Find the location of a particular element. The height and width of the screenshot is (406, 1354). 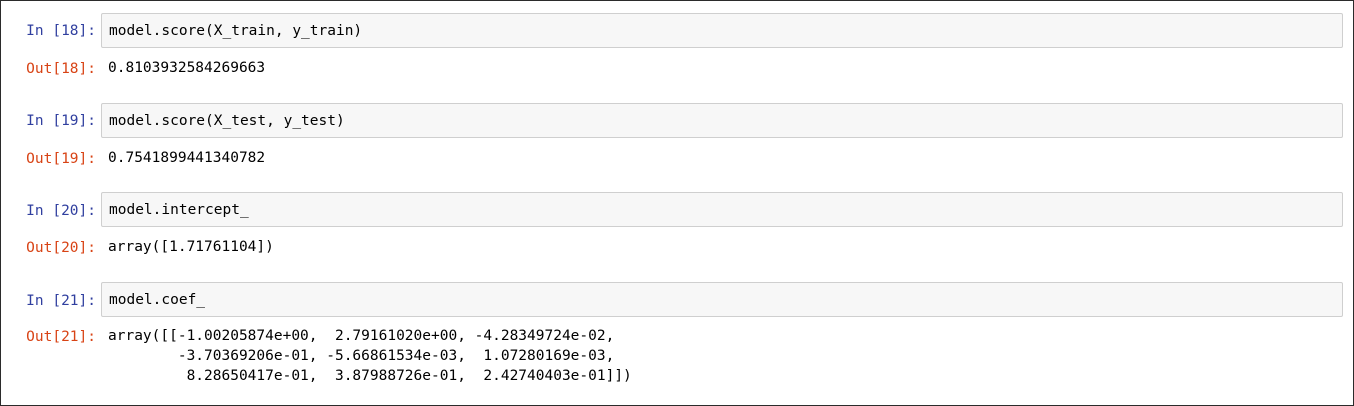

code-input: model.score(X_train, y_train) is located at coordinates (722, 30).